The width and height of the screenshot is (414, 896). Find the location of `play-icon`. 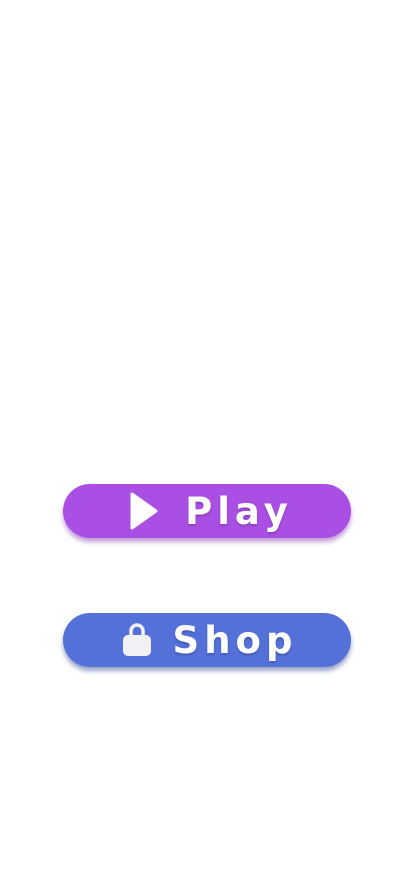

play-icon is located at coordinates (144, 511).